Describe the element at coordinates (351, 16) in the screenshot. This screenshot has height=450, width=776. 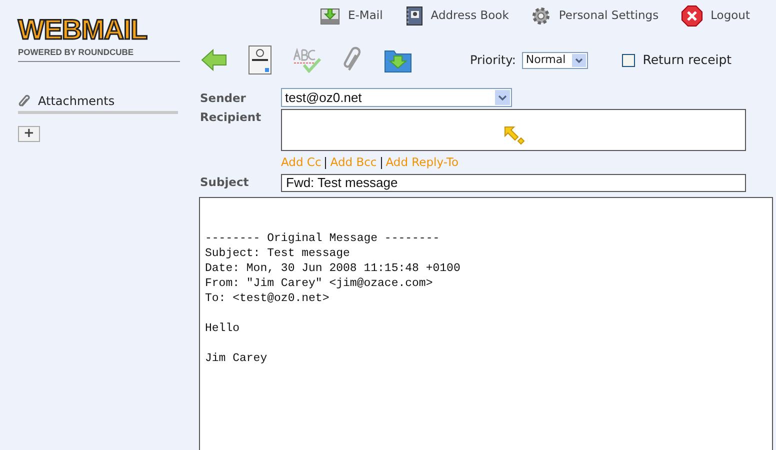
I see `nav-link: E-Mail` at that location.